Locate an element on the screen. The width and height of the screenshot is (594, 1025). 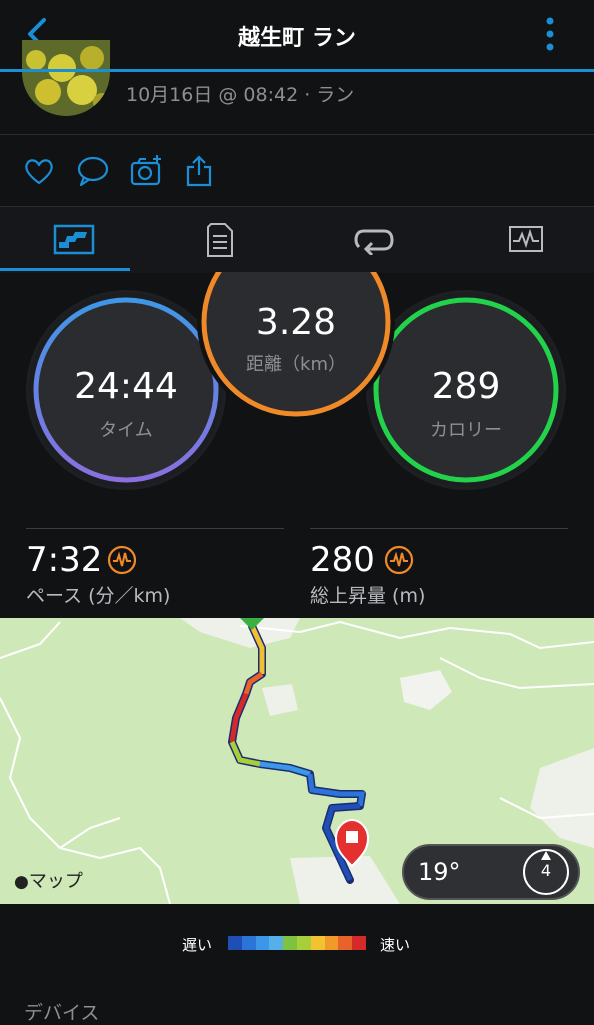
ascent-value: 280 is located at coordinates (342, 560).